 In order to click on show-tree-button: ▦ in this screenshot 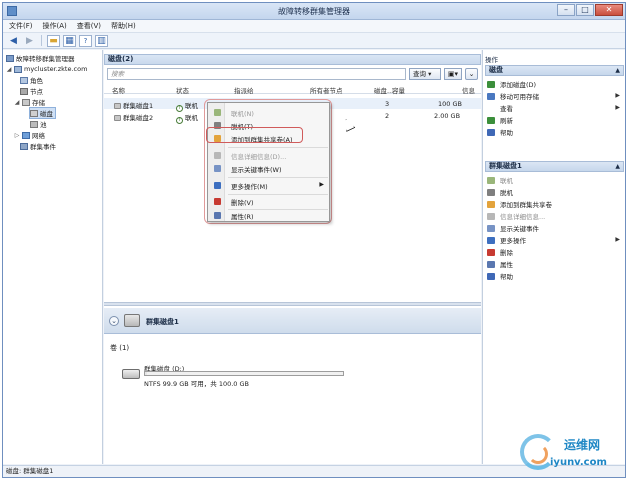, I will do `click(69, 40)`.